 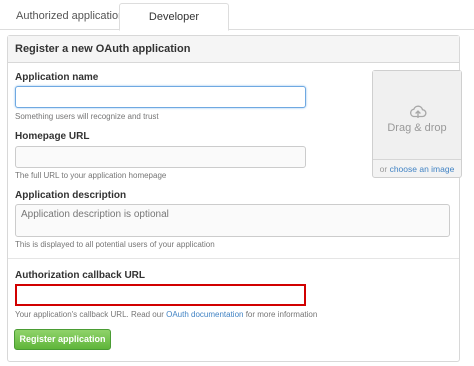 What do you see at coordinates (233, 258) in the screenshot?
I see `section-divider` at bounding box center [233, 258].